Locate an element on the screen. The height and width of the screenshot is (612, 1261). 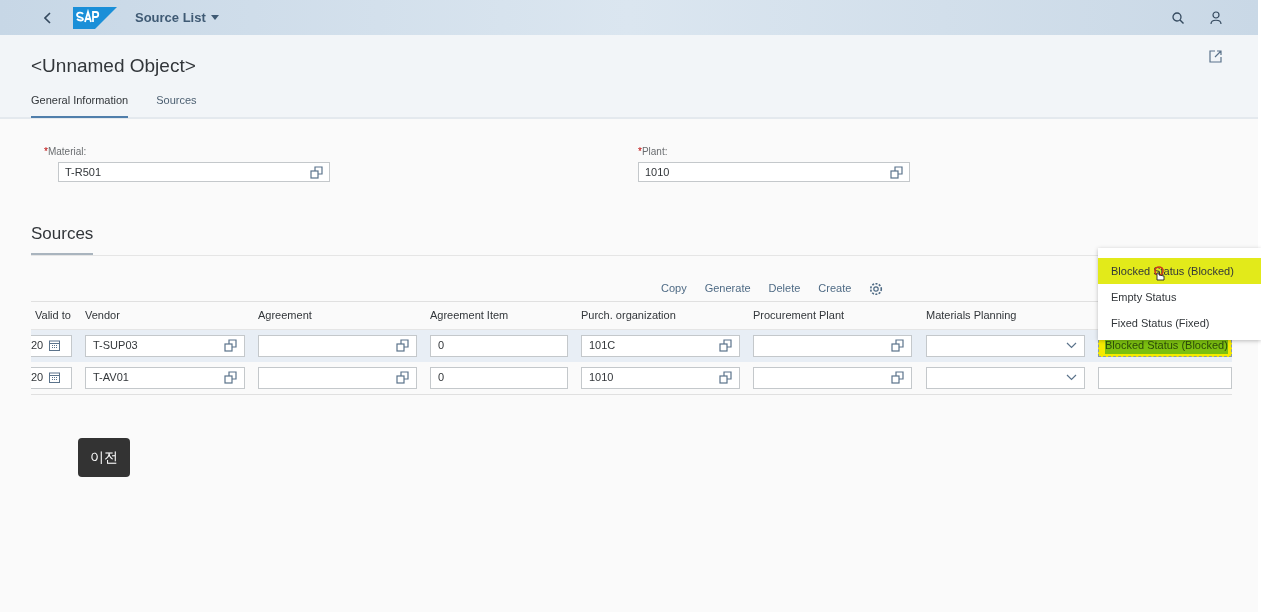
column-header: Vendor is located at coordinates (103, 315).